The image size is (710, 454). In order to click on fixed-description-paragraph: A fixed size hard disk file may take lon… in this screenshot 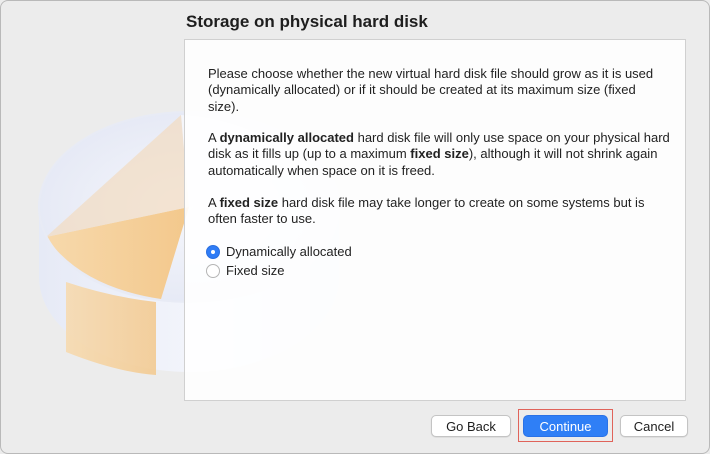, I will do `click(439, 211)`.